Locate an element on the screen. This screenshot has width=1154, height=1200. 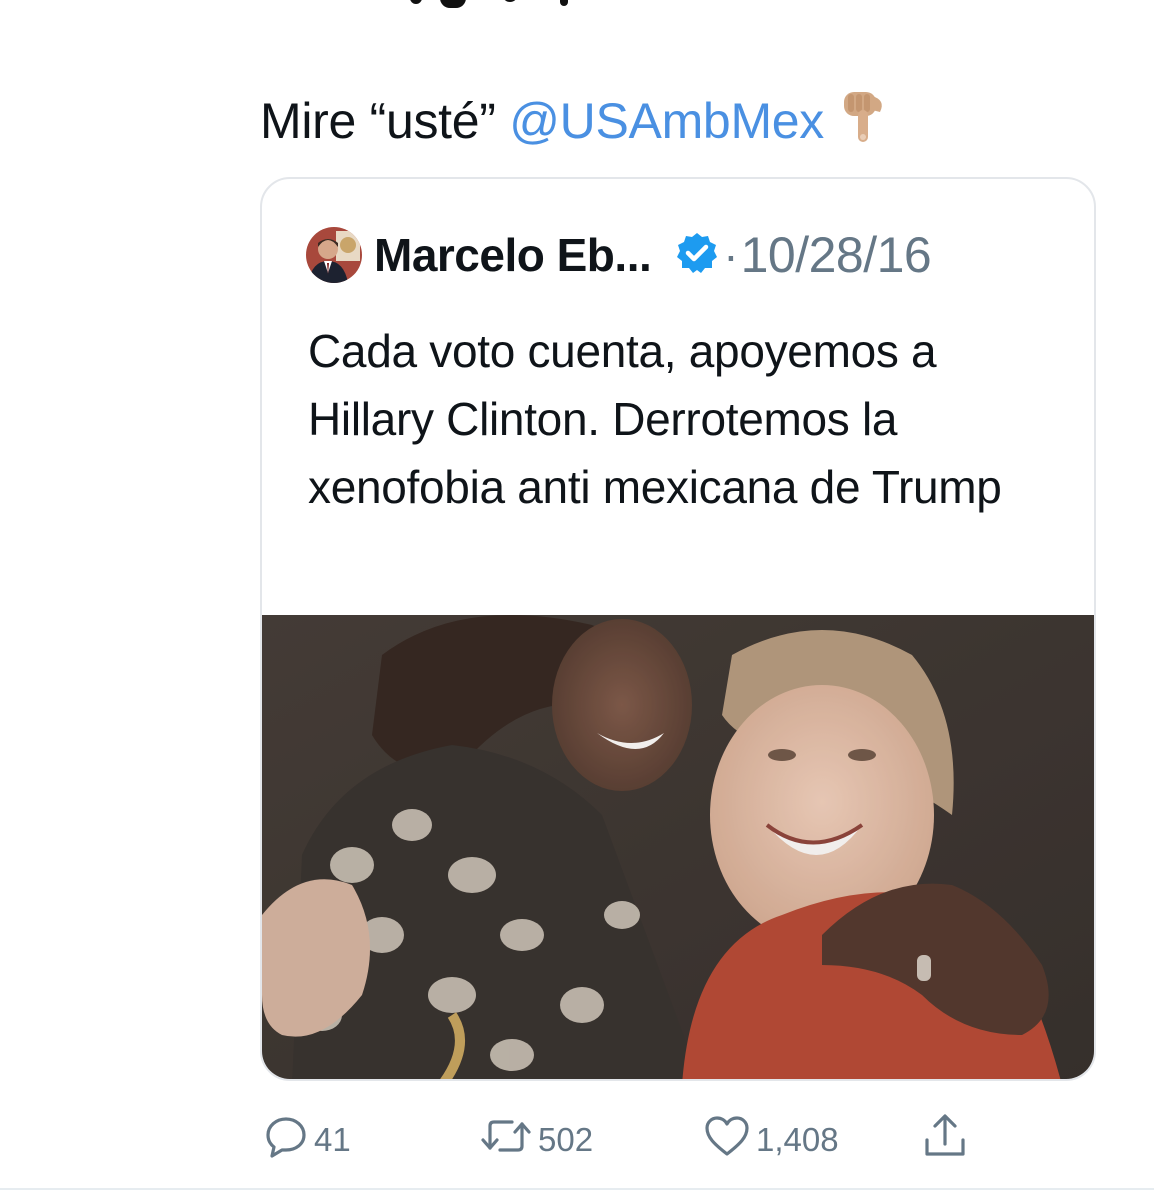
quoted-tweet-header: Marcelo Eb... · 10/28/16 is located at coordinates (619, 255).